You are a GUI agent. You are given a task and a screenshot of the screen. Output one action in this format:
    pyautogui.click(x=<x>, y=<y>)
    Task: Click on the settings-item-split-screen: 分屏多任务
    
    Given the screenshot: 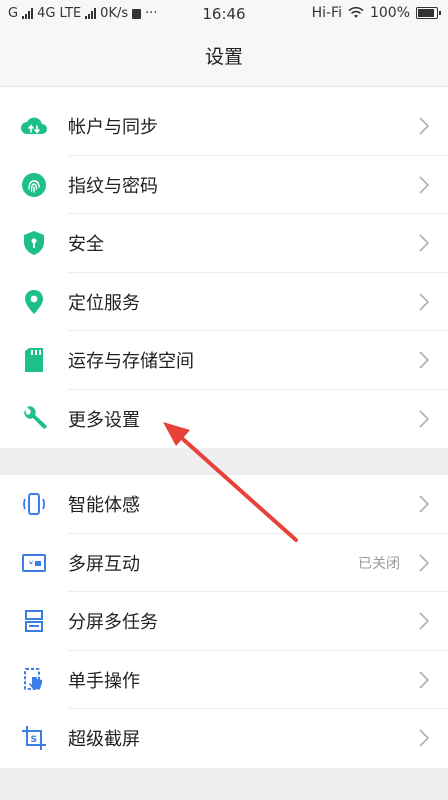 What is the action you would take?
    pyautogui.click(x=224, y=621)
    